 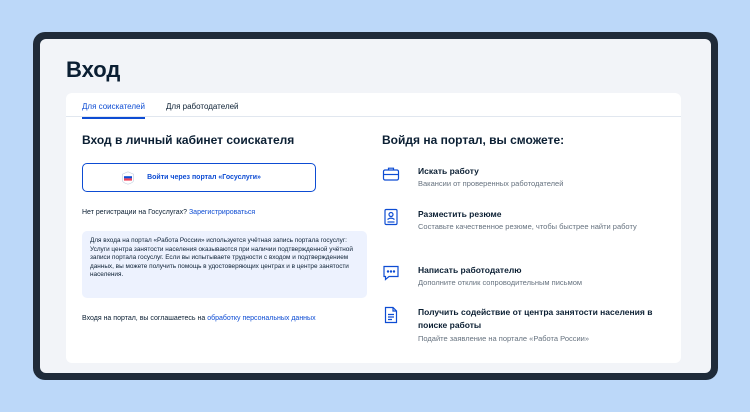 What do you see at coordinates (473, 140) in the screenshot?
I see `features-heading: Войдя на портал, вы сможете:` at bounding box center [473, 140].